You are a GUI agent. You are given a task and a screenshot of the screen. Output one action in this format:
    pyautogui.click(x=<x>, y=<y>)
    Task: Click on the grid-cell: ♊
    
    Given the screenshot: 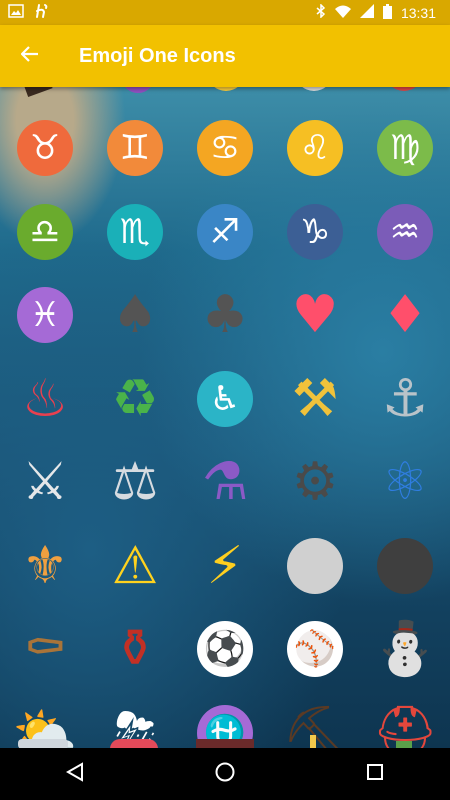 What is the action you would take?
    pyautogui.click(x=135, y=148)
    